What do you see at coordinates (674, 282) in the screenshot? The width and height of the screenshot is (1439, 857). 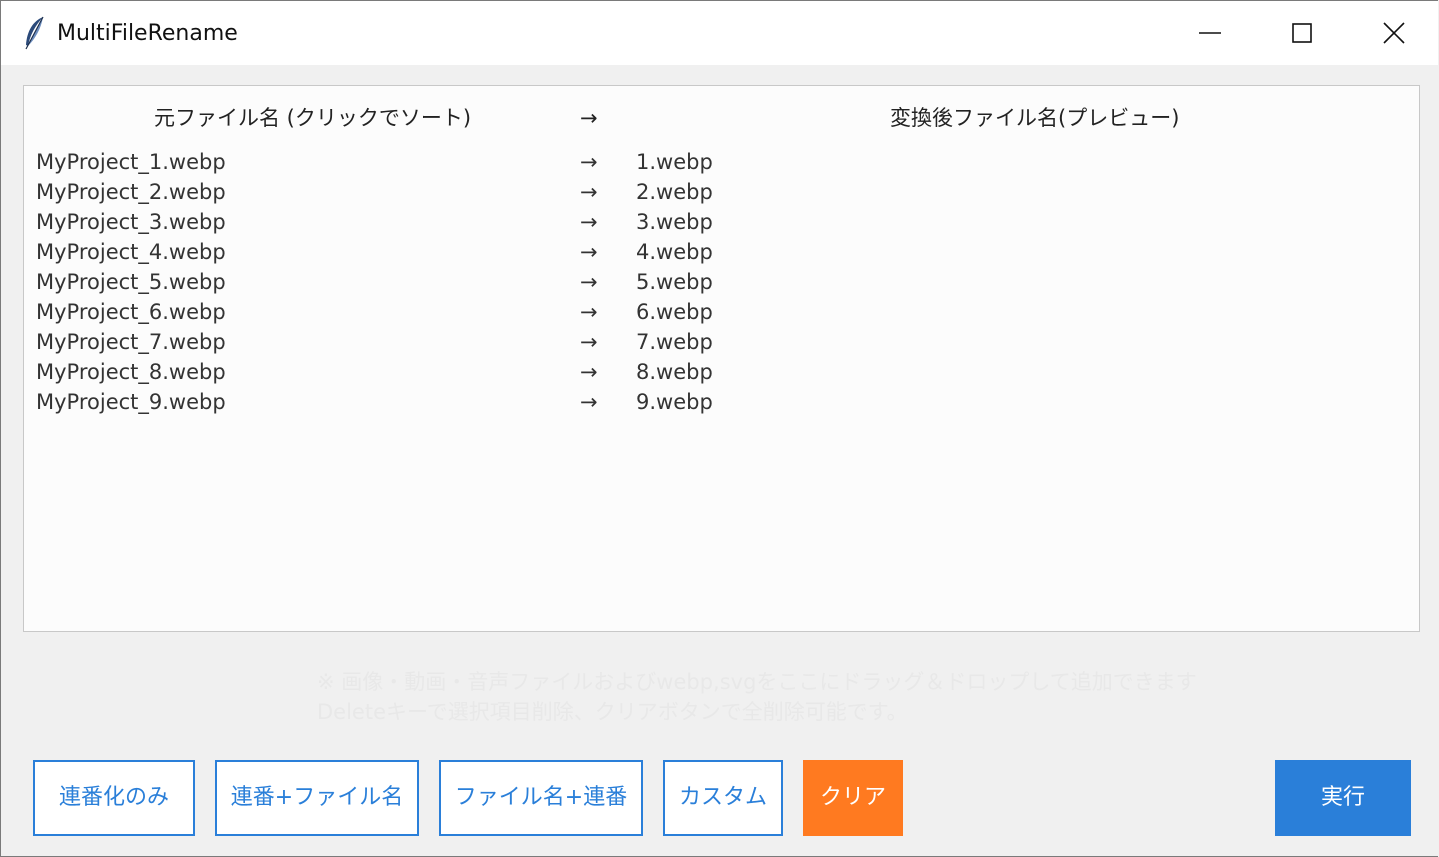 I see `target-filename: 5.webp` at bounding box center [674, 282].